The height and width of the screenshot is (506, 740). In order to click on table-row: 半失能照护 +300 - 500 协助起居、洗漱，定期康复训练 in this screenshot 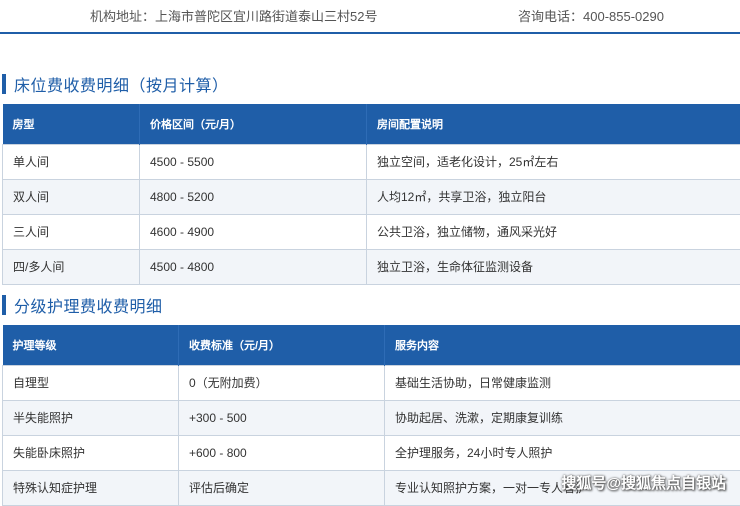, I will do `click(371, 417)`.